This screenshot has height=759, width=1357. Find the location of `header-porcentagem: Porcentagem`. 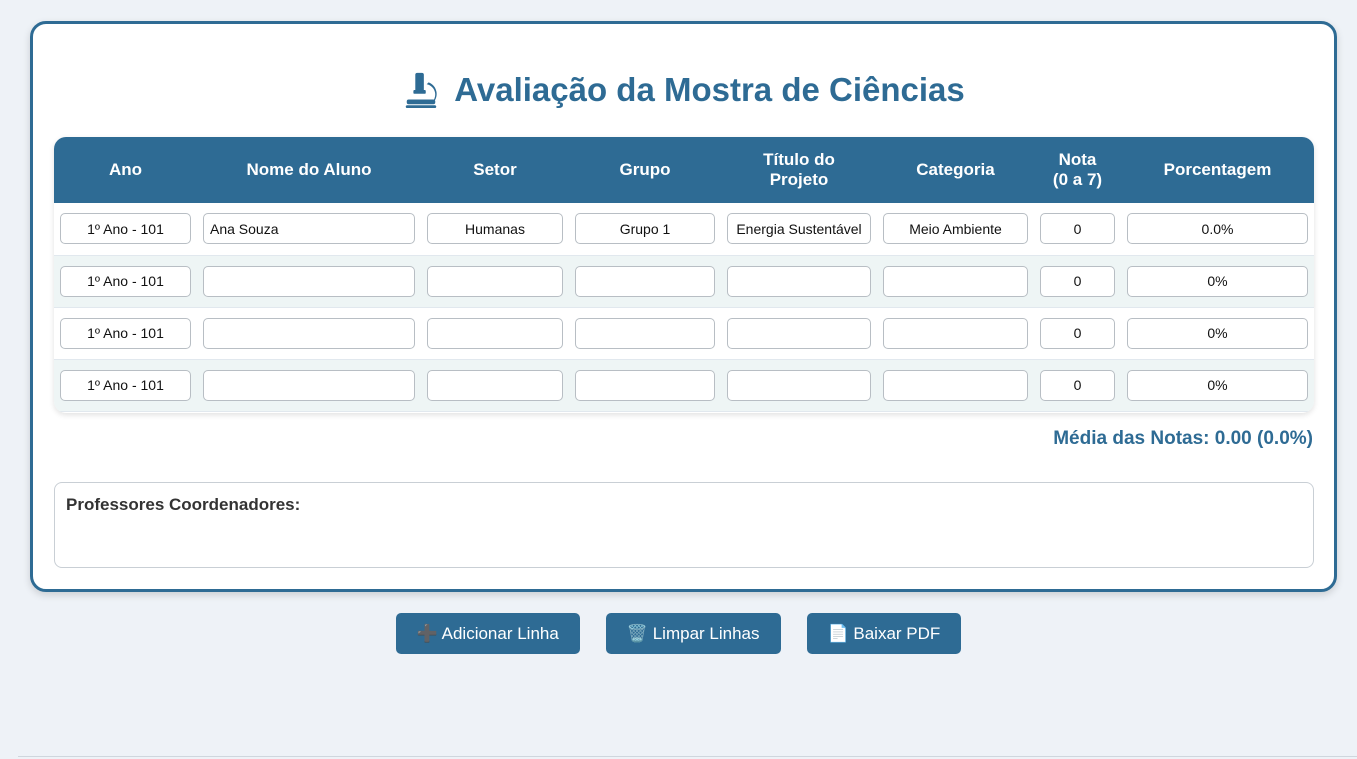

header-porcentagem: Porcentagem is located at coordinates (1217, 169).